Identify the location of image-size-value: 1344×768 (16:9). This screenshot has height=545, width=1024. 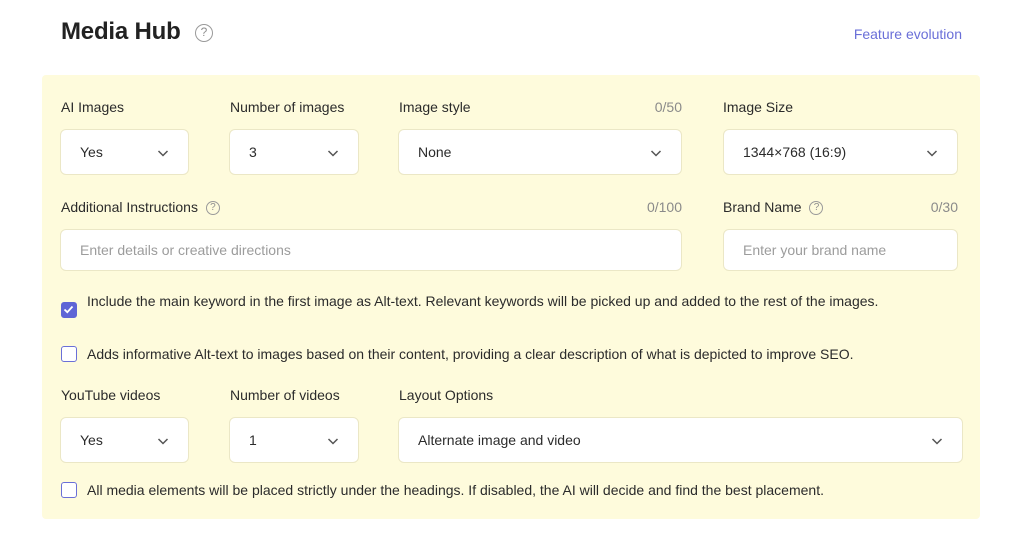
(795, 152).